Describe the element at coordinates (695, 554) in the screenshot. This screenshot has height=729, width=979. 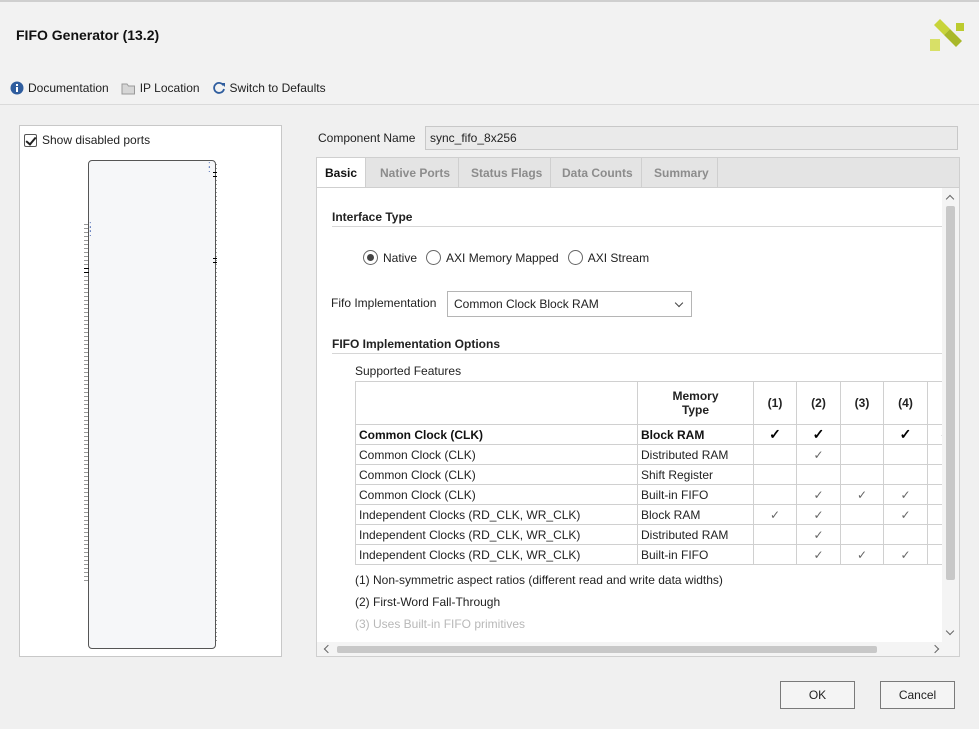
I see `memory-cell: Built-in FIFO` at that location.